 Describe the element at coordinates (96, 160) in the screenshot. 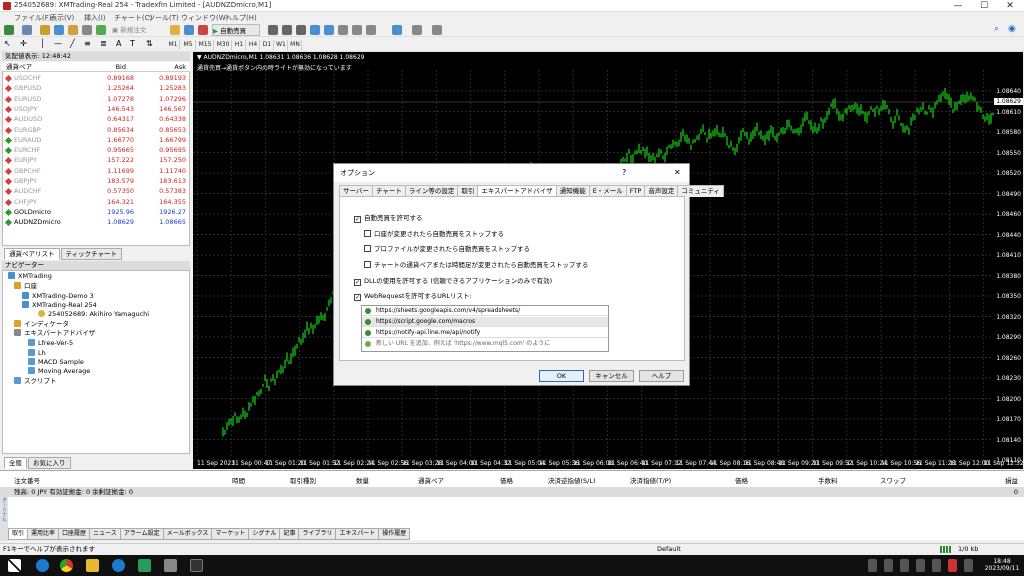

I see `symbol-row: EURJPY 157.222 157.250` at that location.